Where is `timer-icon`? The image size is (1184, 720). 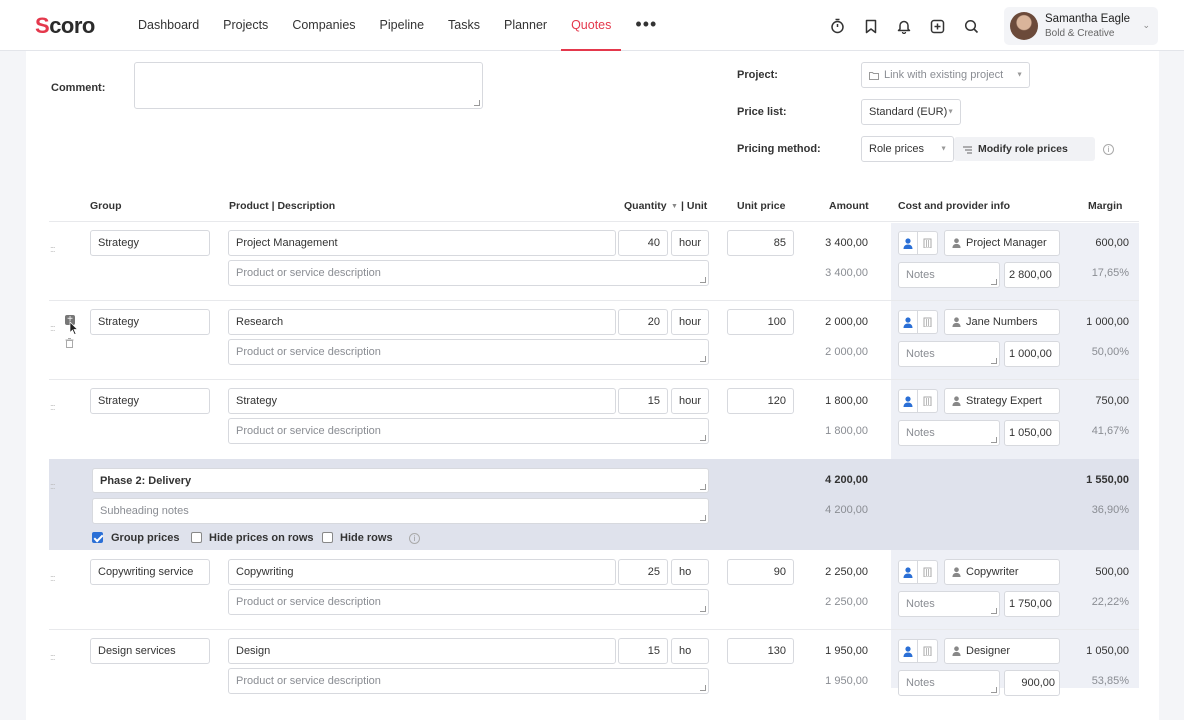 timer-icon is located at coordinates (837, 26).